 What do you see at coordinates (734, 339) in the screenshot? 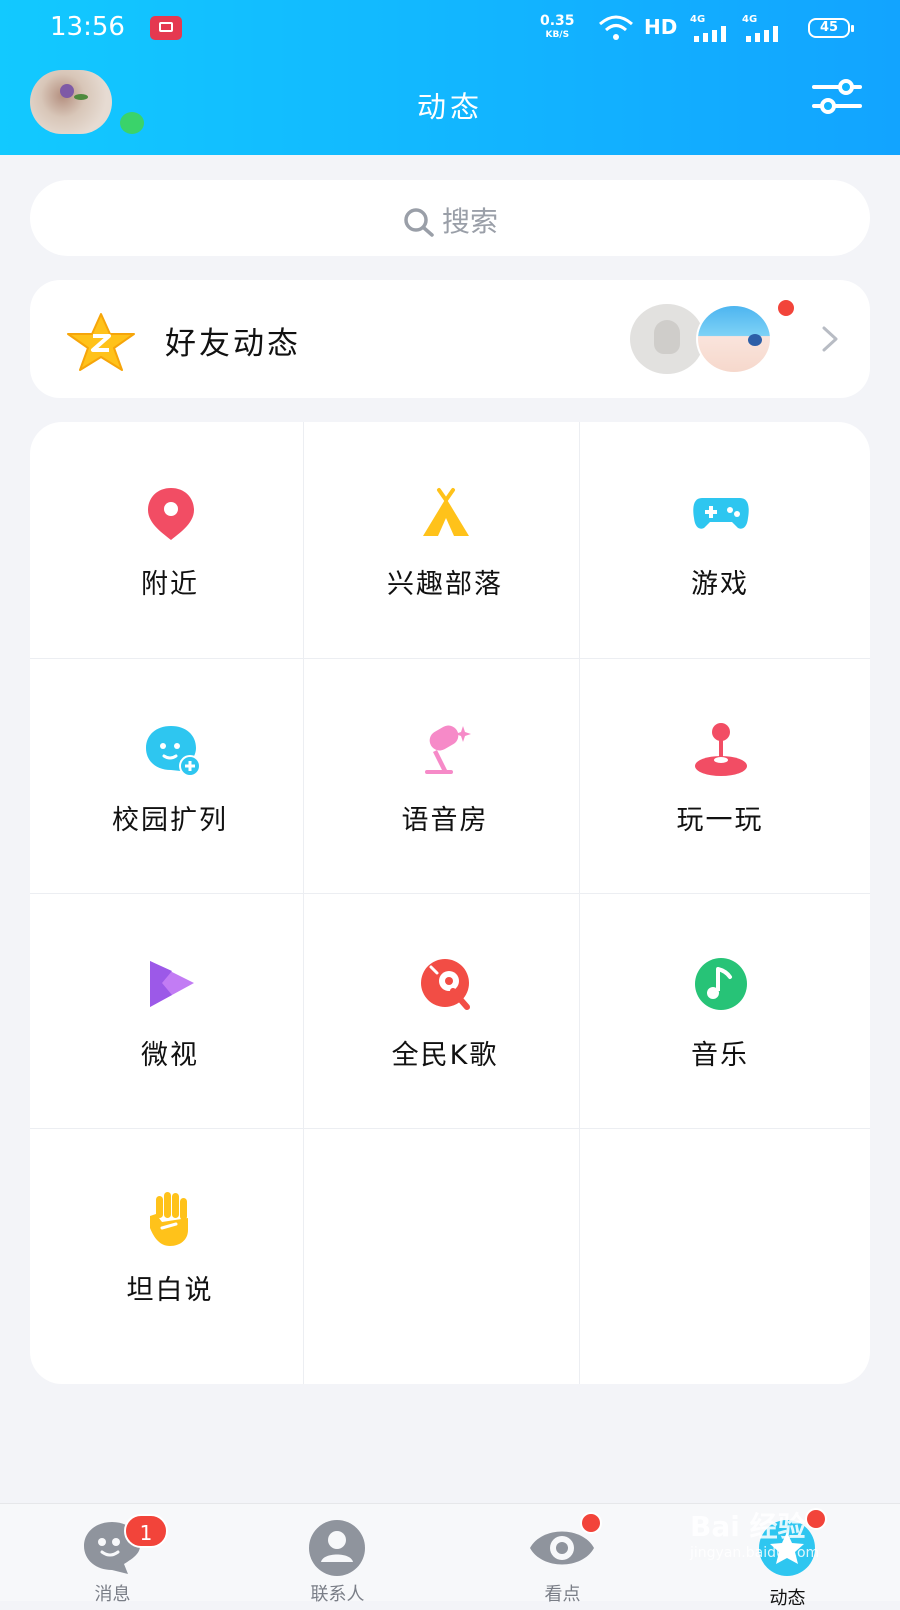
I see `friend-avatar-anime` at bounding box center [734, 339].